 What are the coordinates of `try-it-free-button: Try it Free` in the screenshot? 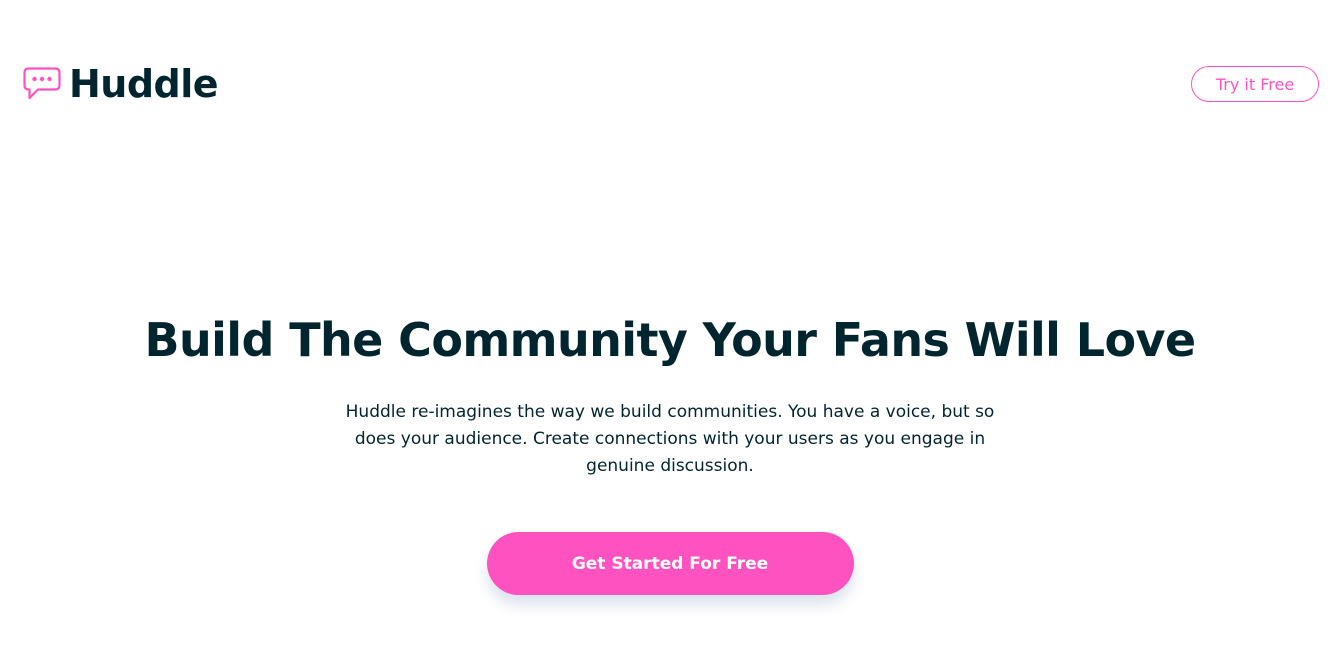 It's located at (1255, 84).